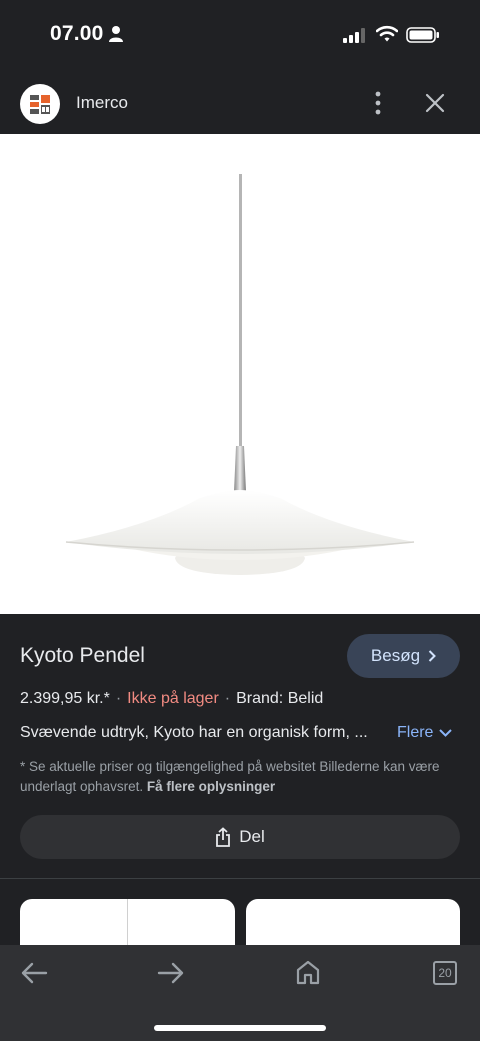 The width and height of the screenshot is (480, 1041). Describe the element at coordinates (422, 35) in the screenshot. I see `battery-icon` at that location.